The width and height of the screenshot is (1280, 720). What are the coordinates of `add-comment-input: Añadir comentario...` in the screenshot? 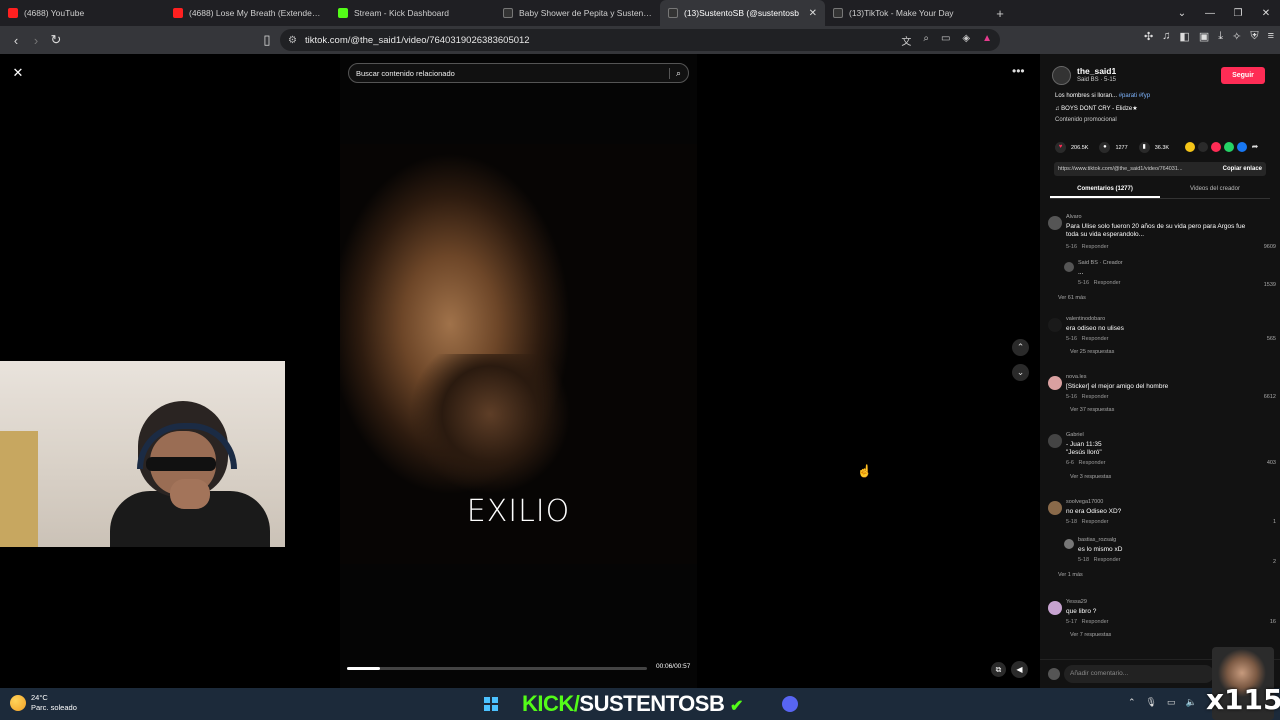 It's located at (1139, 674).